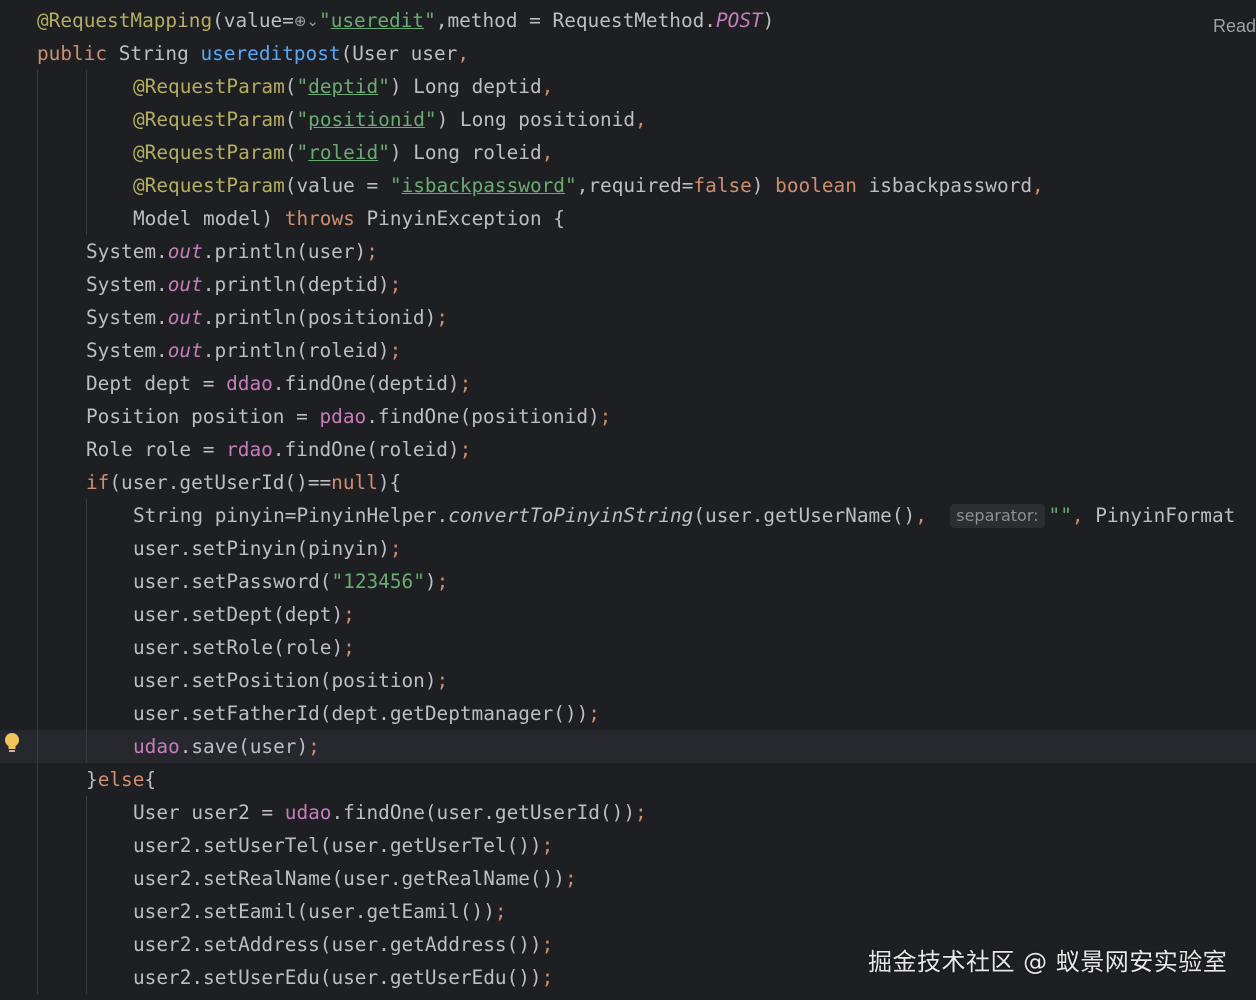 The width and height of the screenshot is (1256, 1000). Describe the element at coordinates (628, 383) in the screenshot. I see `code-line: Dept dept = ddao.findOne(deptid);` at that location.